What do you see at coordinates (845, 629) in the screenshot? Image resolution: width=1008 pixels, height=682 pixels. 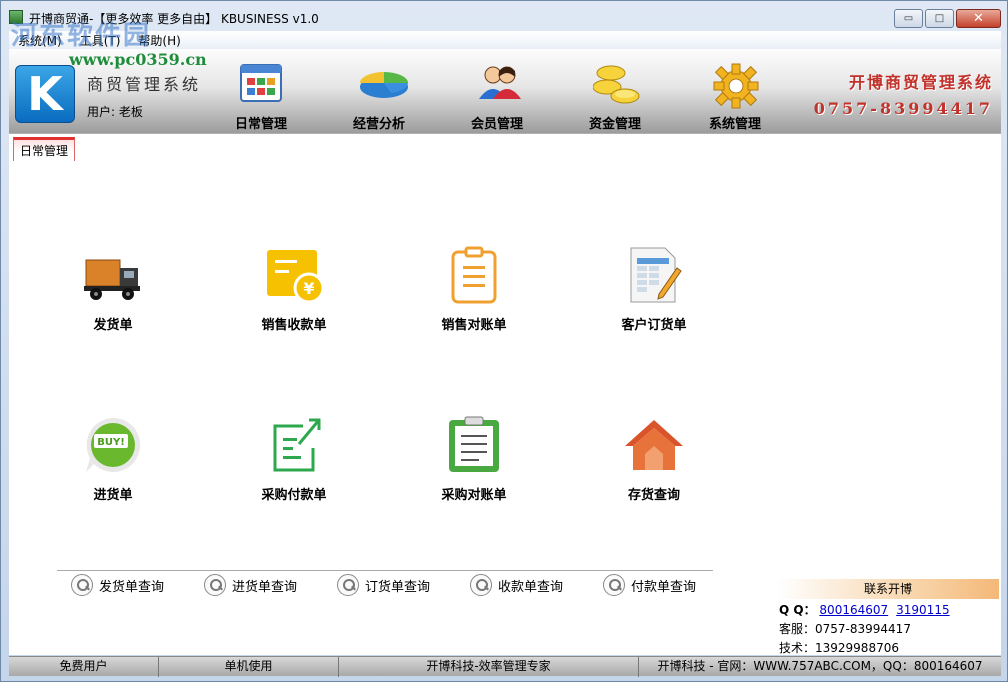 I see `contact-service: 客服：0757-83994417` at bounding box center [845, 629].